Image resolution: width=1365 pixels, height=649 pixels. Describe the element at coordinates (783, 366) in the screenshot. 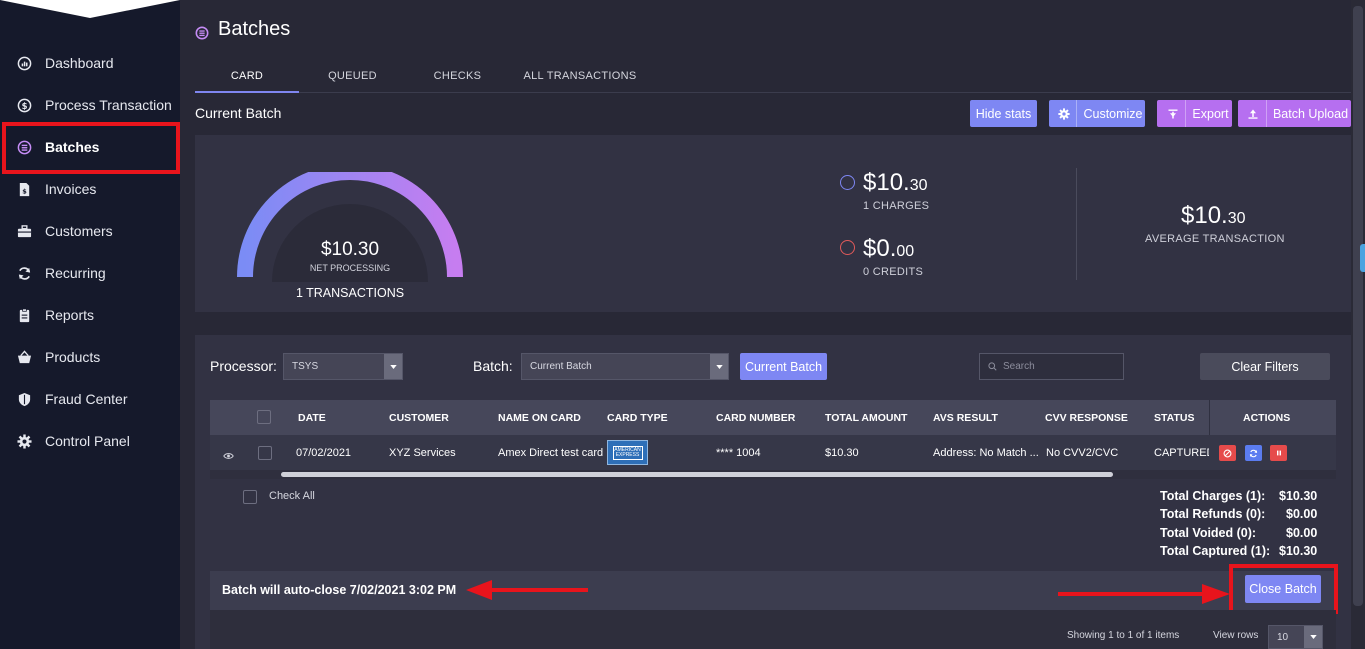

I see `current-batch-button: Current Batch` at that location.